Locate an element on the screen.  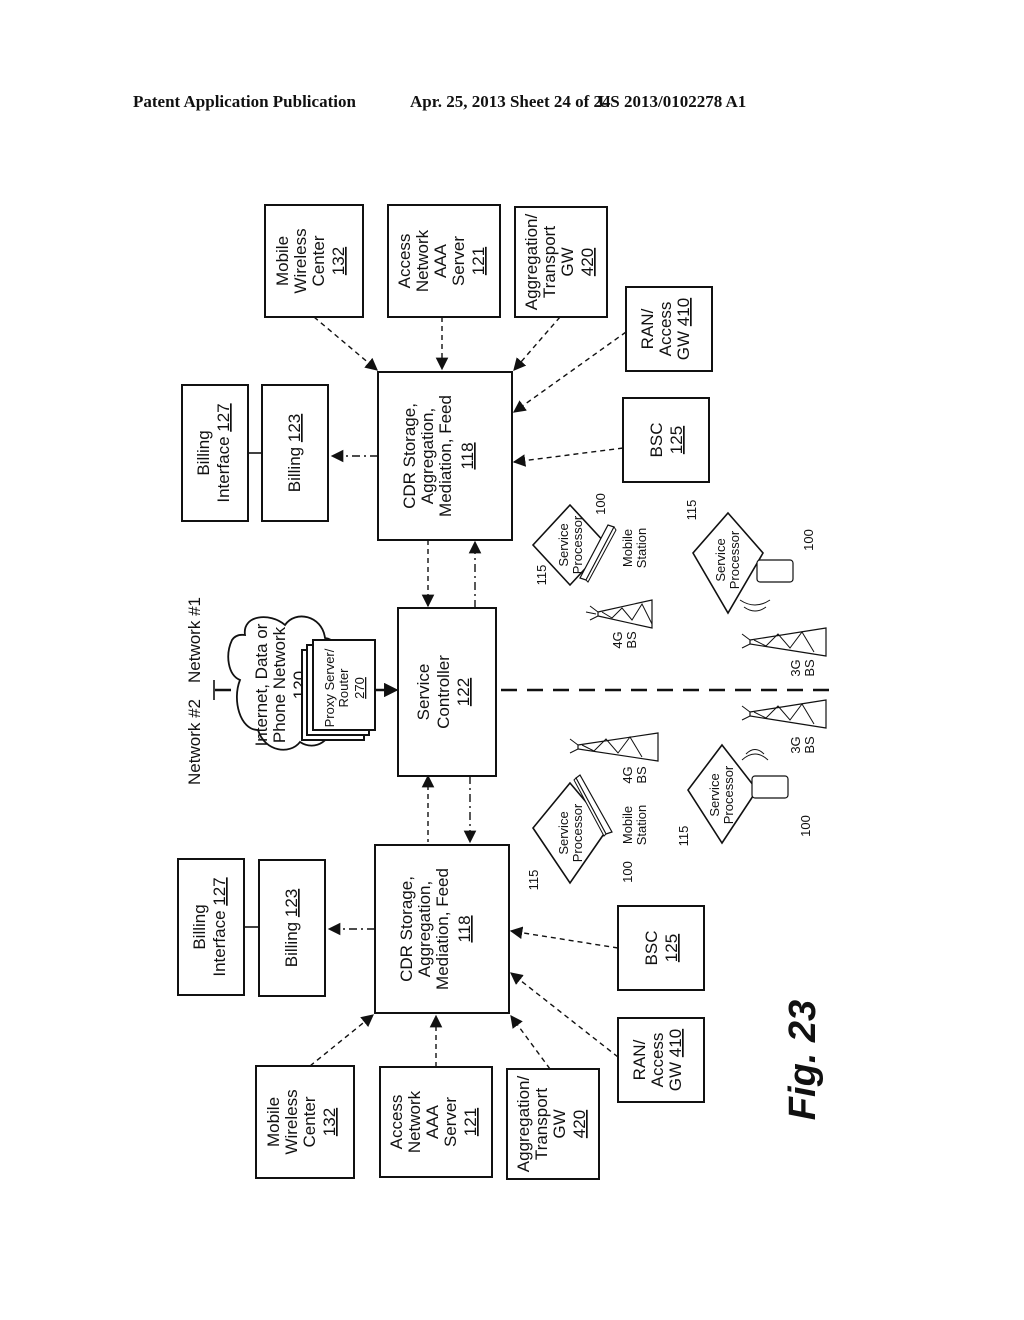
n1-3g-tower: 3G BS is located at coordinates (784, 726).